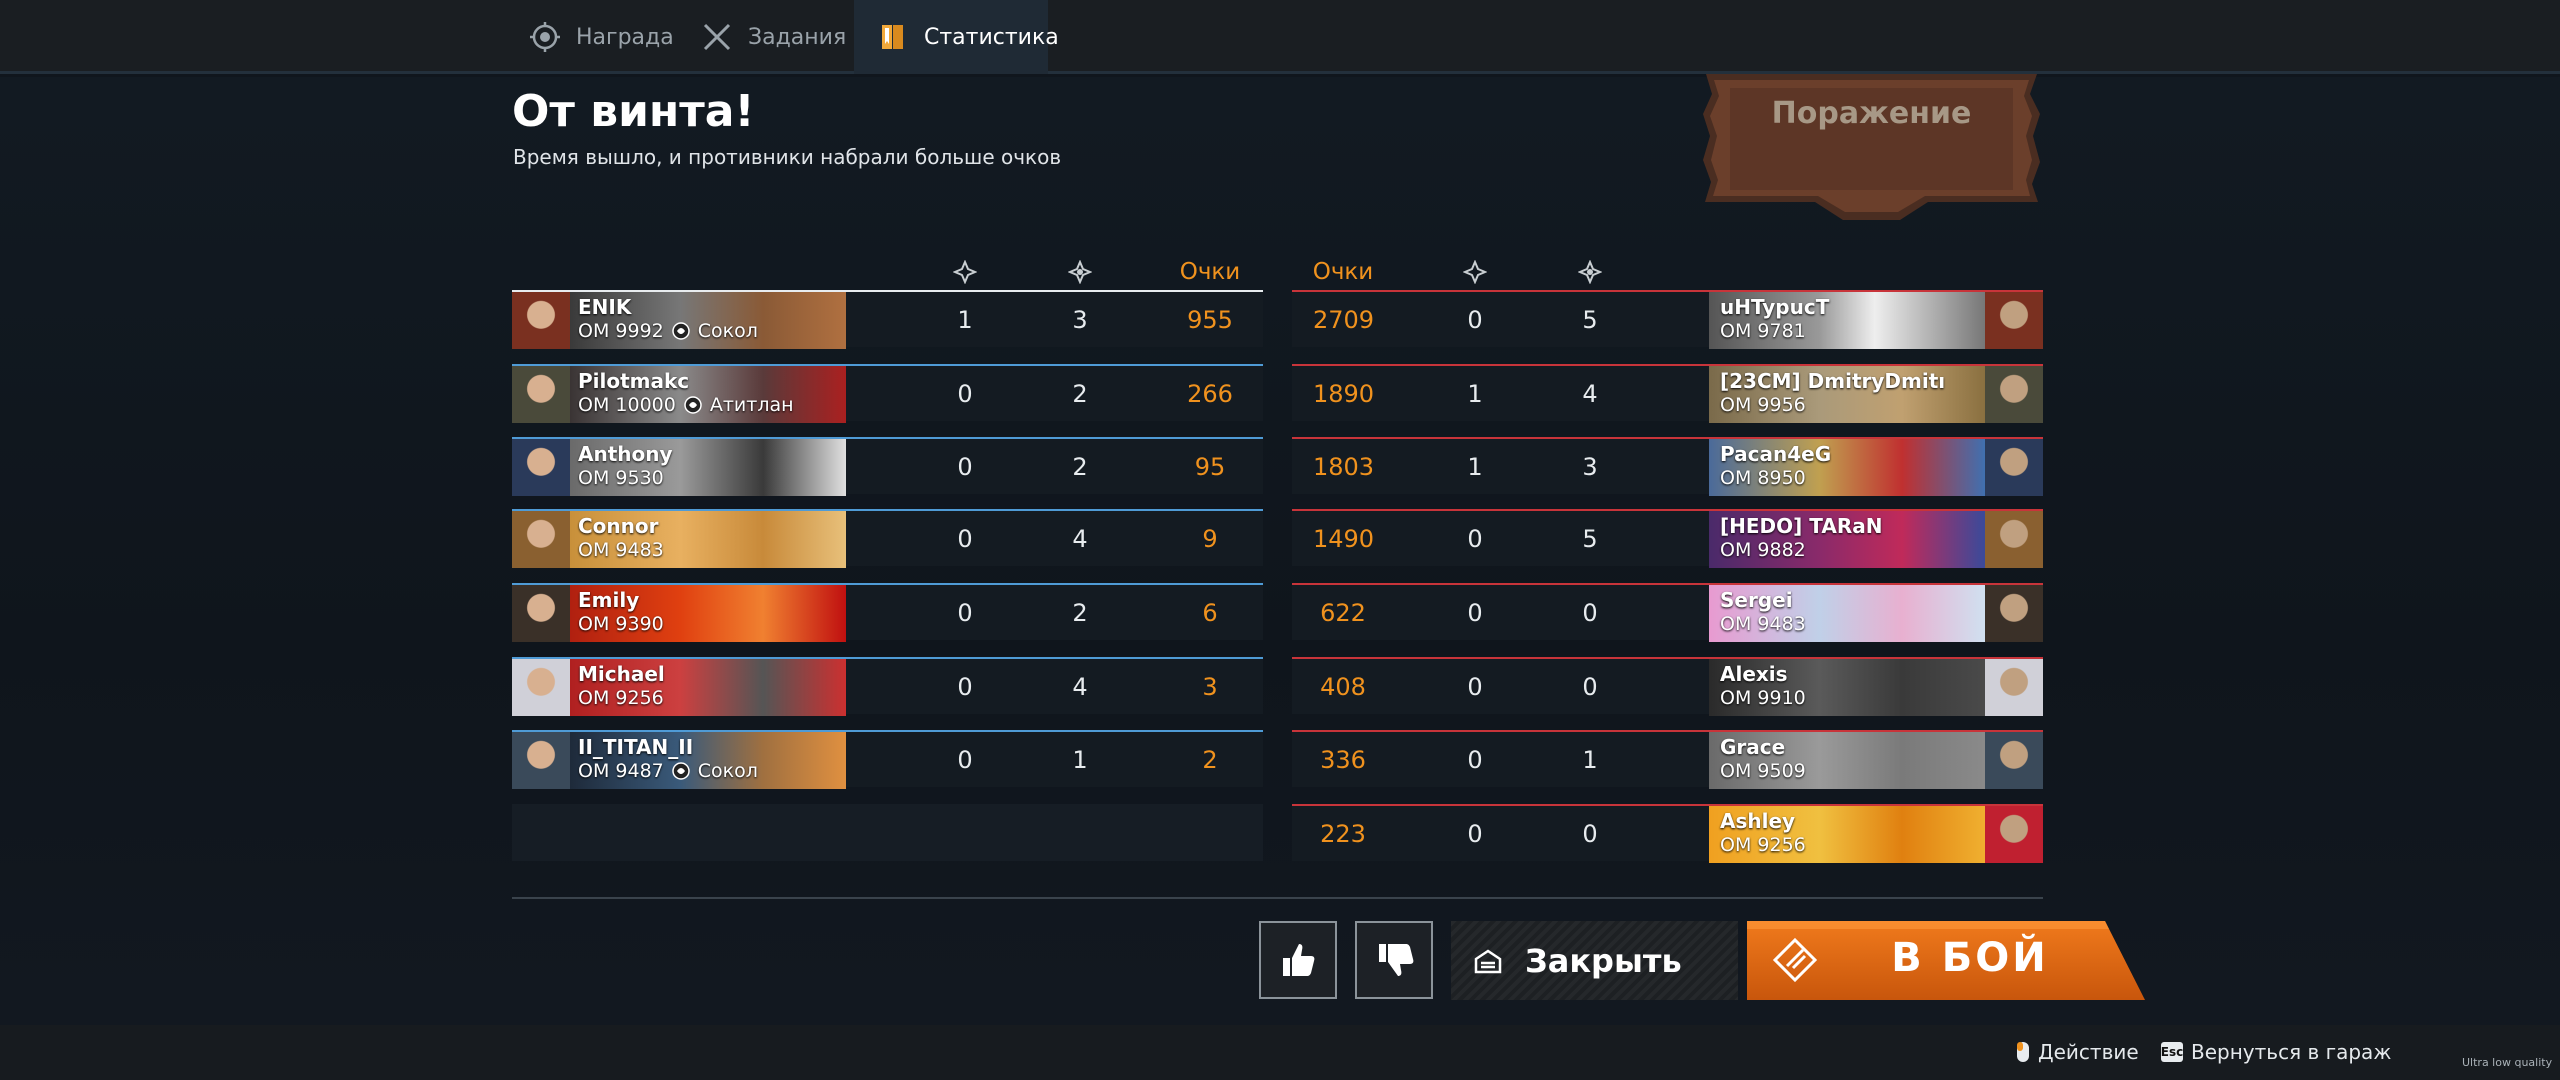 The width and height of the screenshot is (2560, 1080). Describe the element at coordinates (887, 759) in the screenshot. I see `left-player-row: II_TITAN_II ОМ 9487 Сокол 0 1 2` at that location.